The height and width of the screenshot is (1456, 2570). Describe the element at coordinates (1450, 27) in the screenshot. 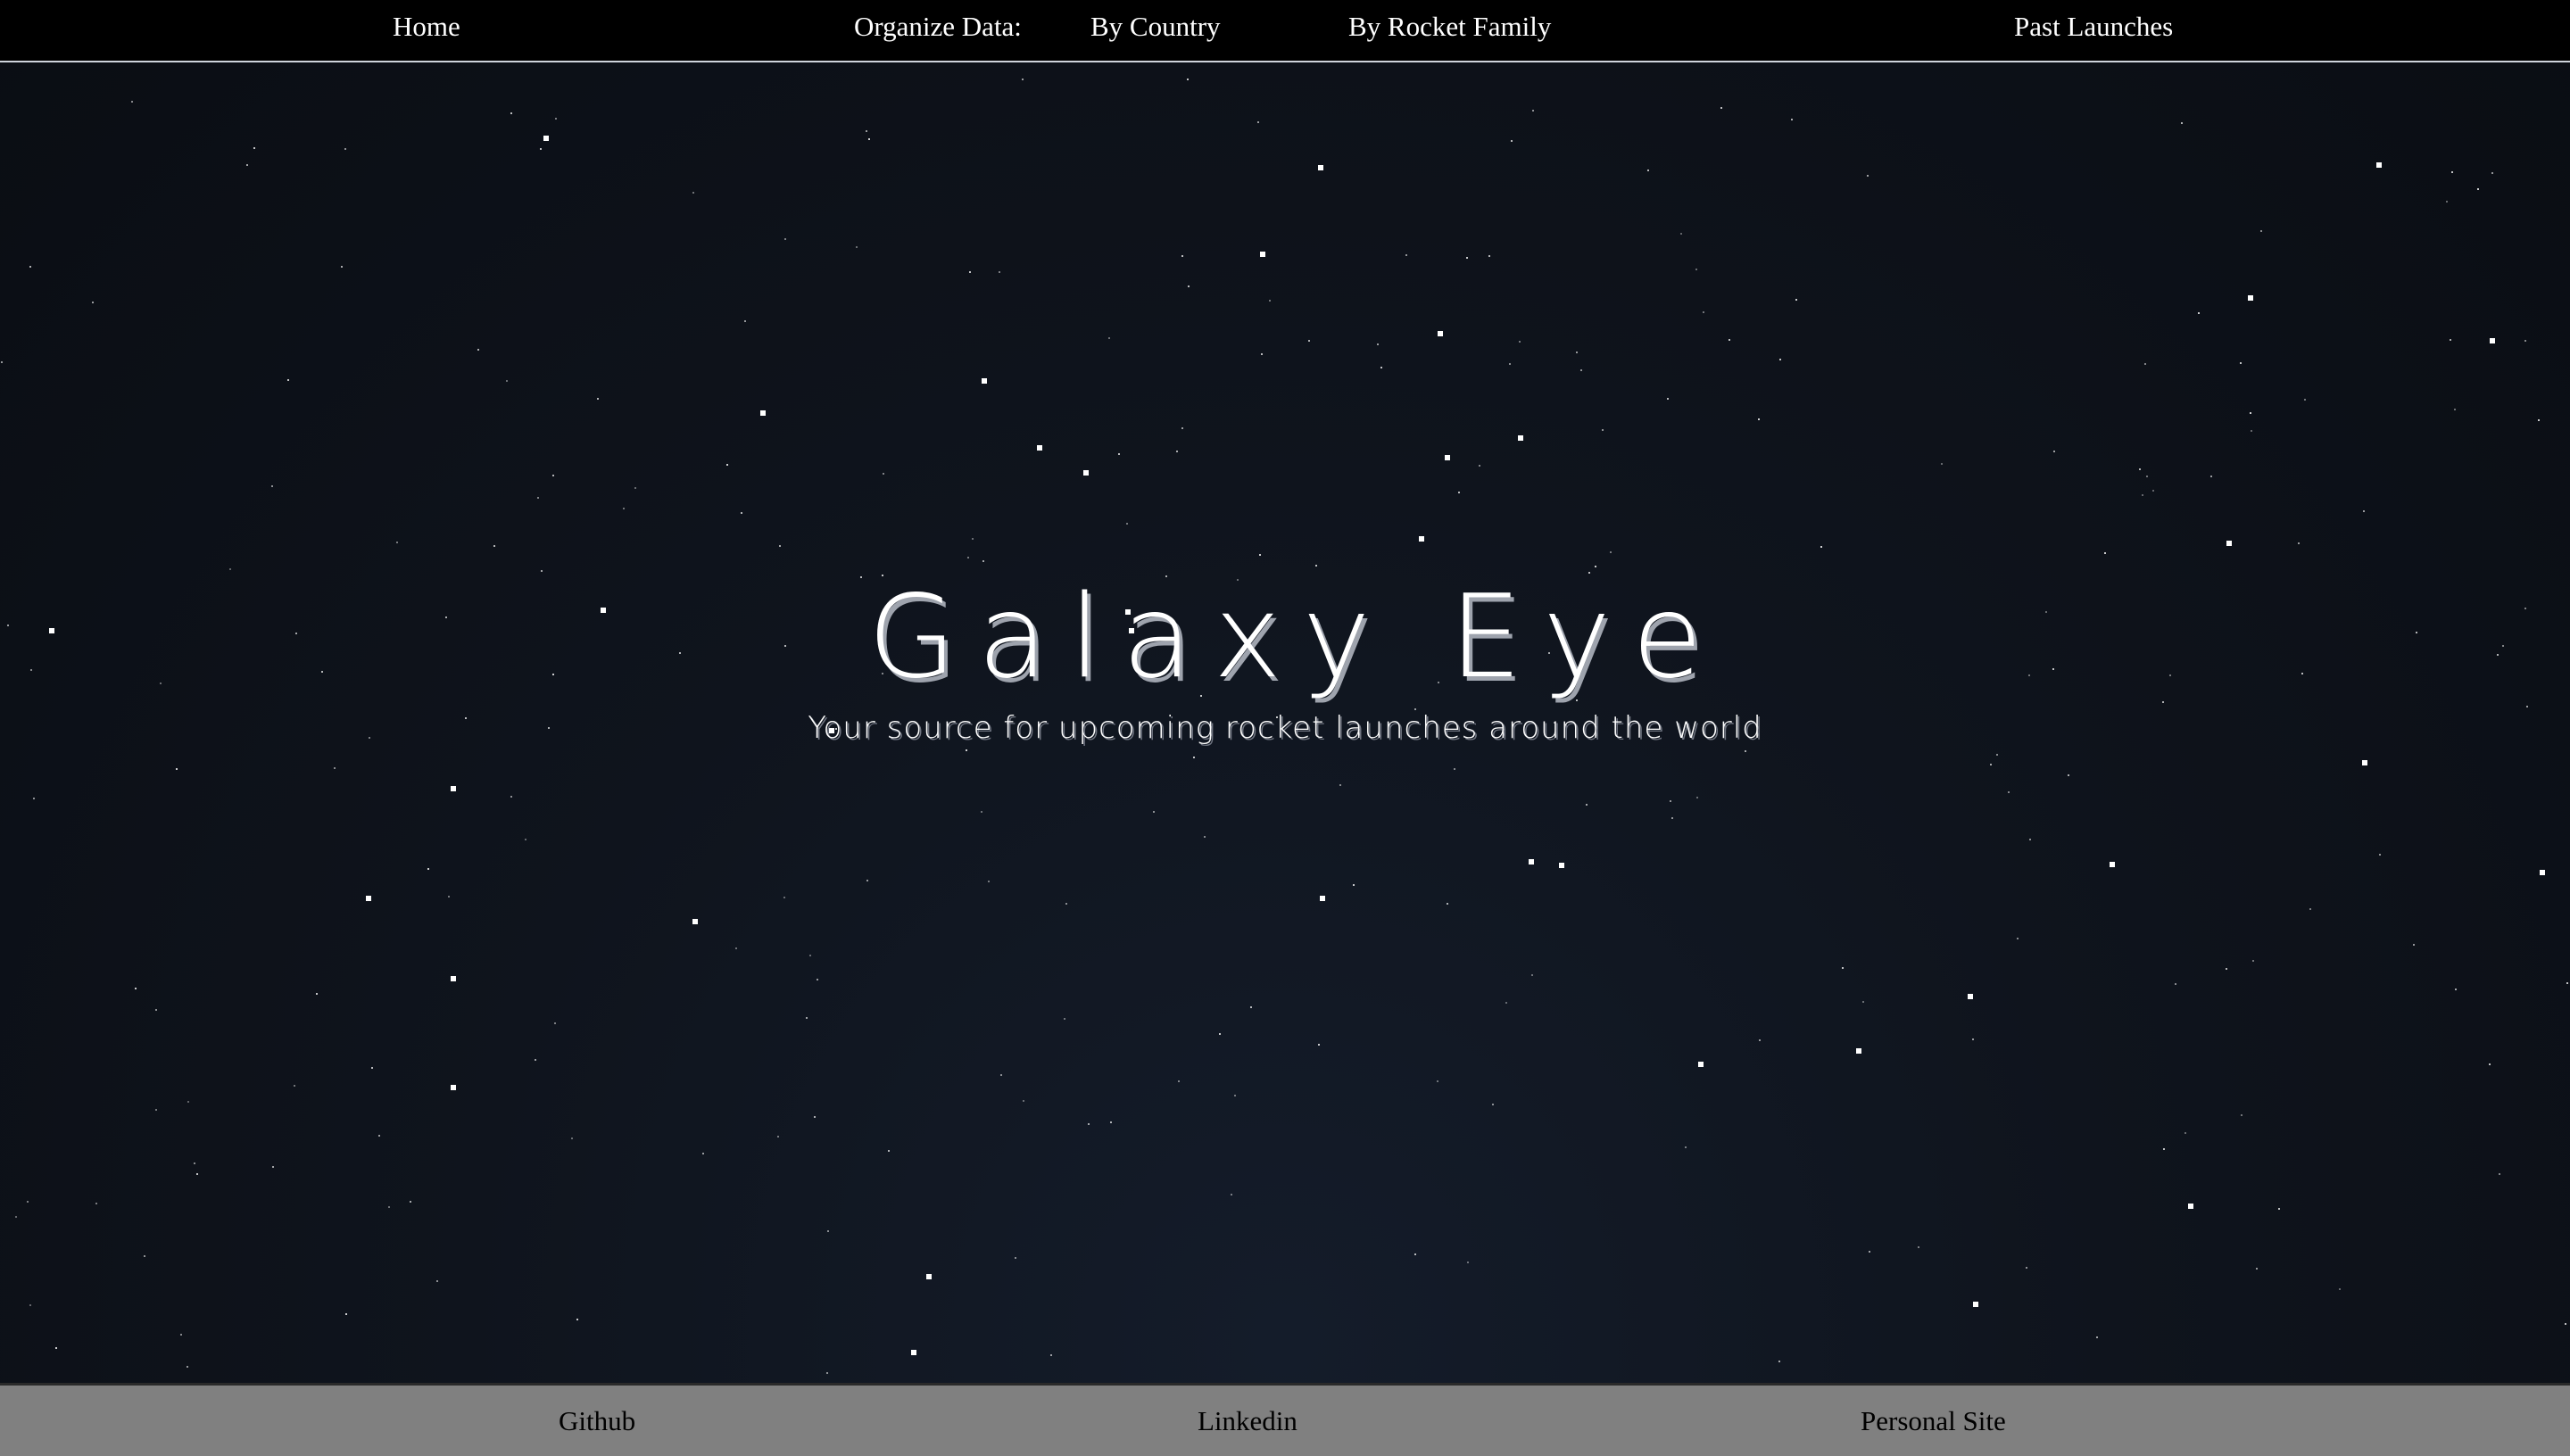

I see `nav-by-rocket-family-link: By Rocket Family` at that location.